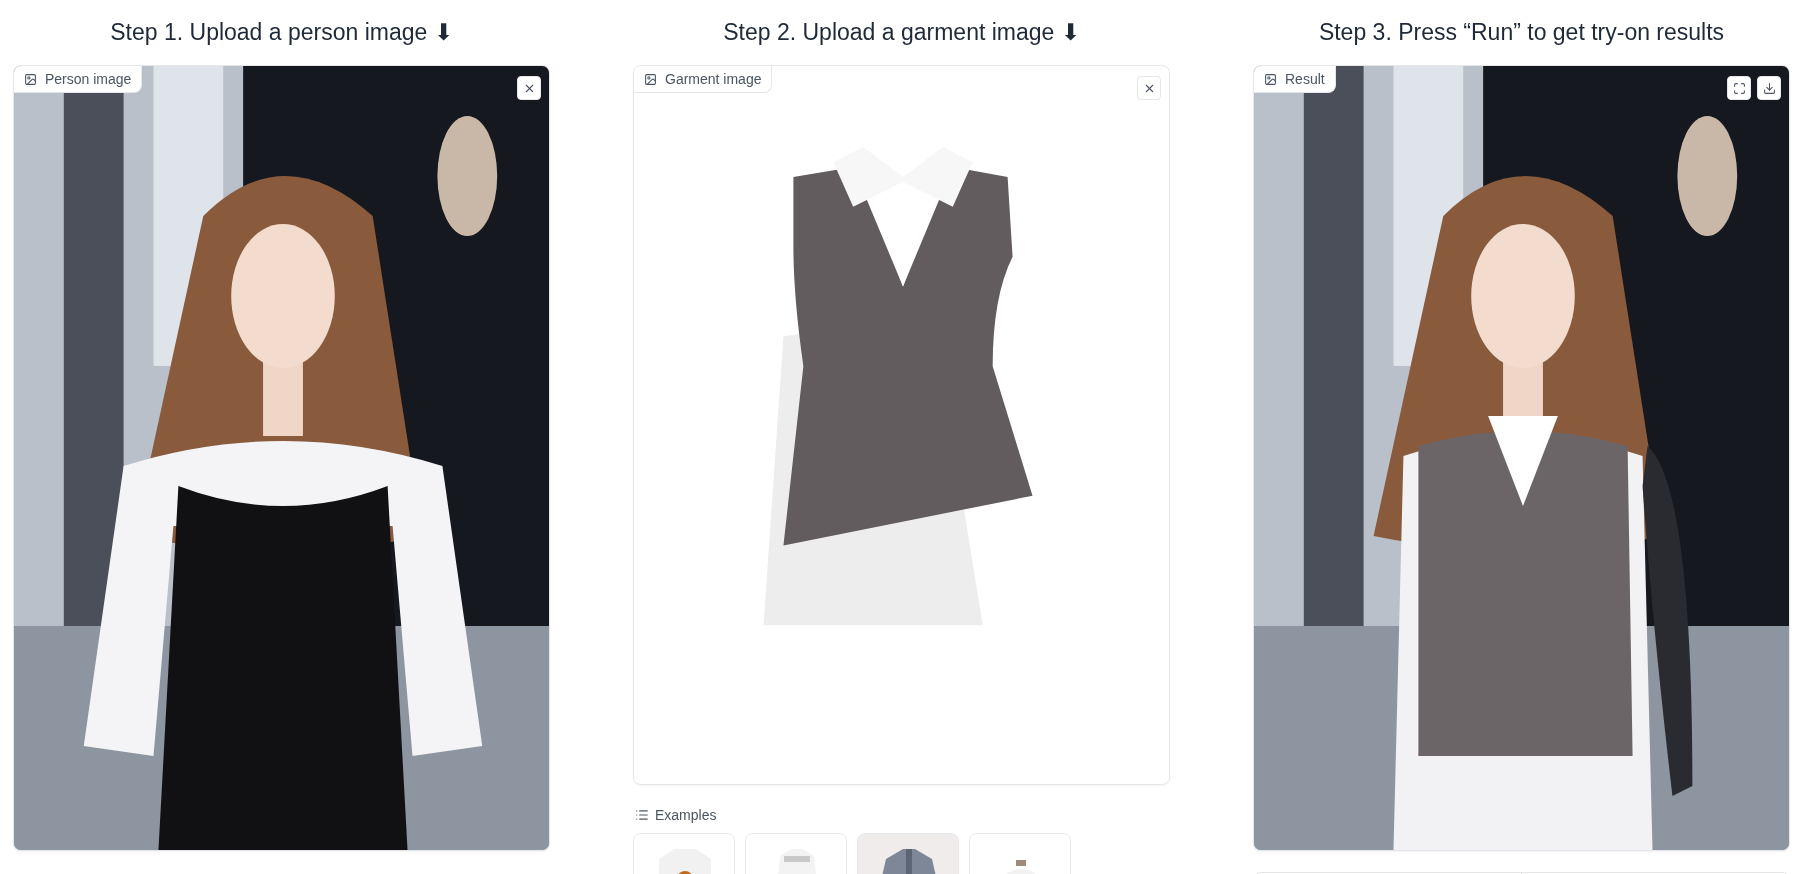  Describe the element at coordinates (281, 32) in the screenshot. I see `step-heading: Step 1. Upload a person image ⬇` at that location.